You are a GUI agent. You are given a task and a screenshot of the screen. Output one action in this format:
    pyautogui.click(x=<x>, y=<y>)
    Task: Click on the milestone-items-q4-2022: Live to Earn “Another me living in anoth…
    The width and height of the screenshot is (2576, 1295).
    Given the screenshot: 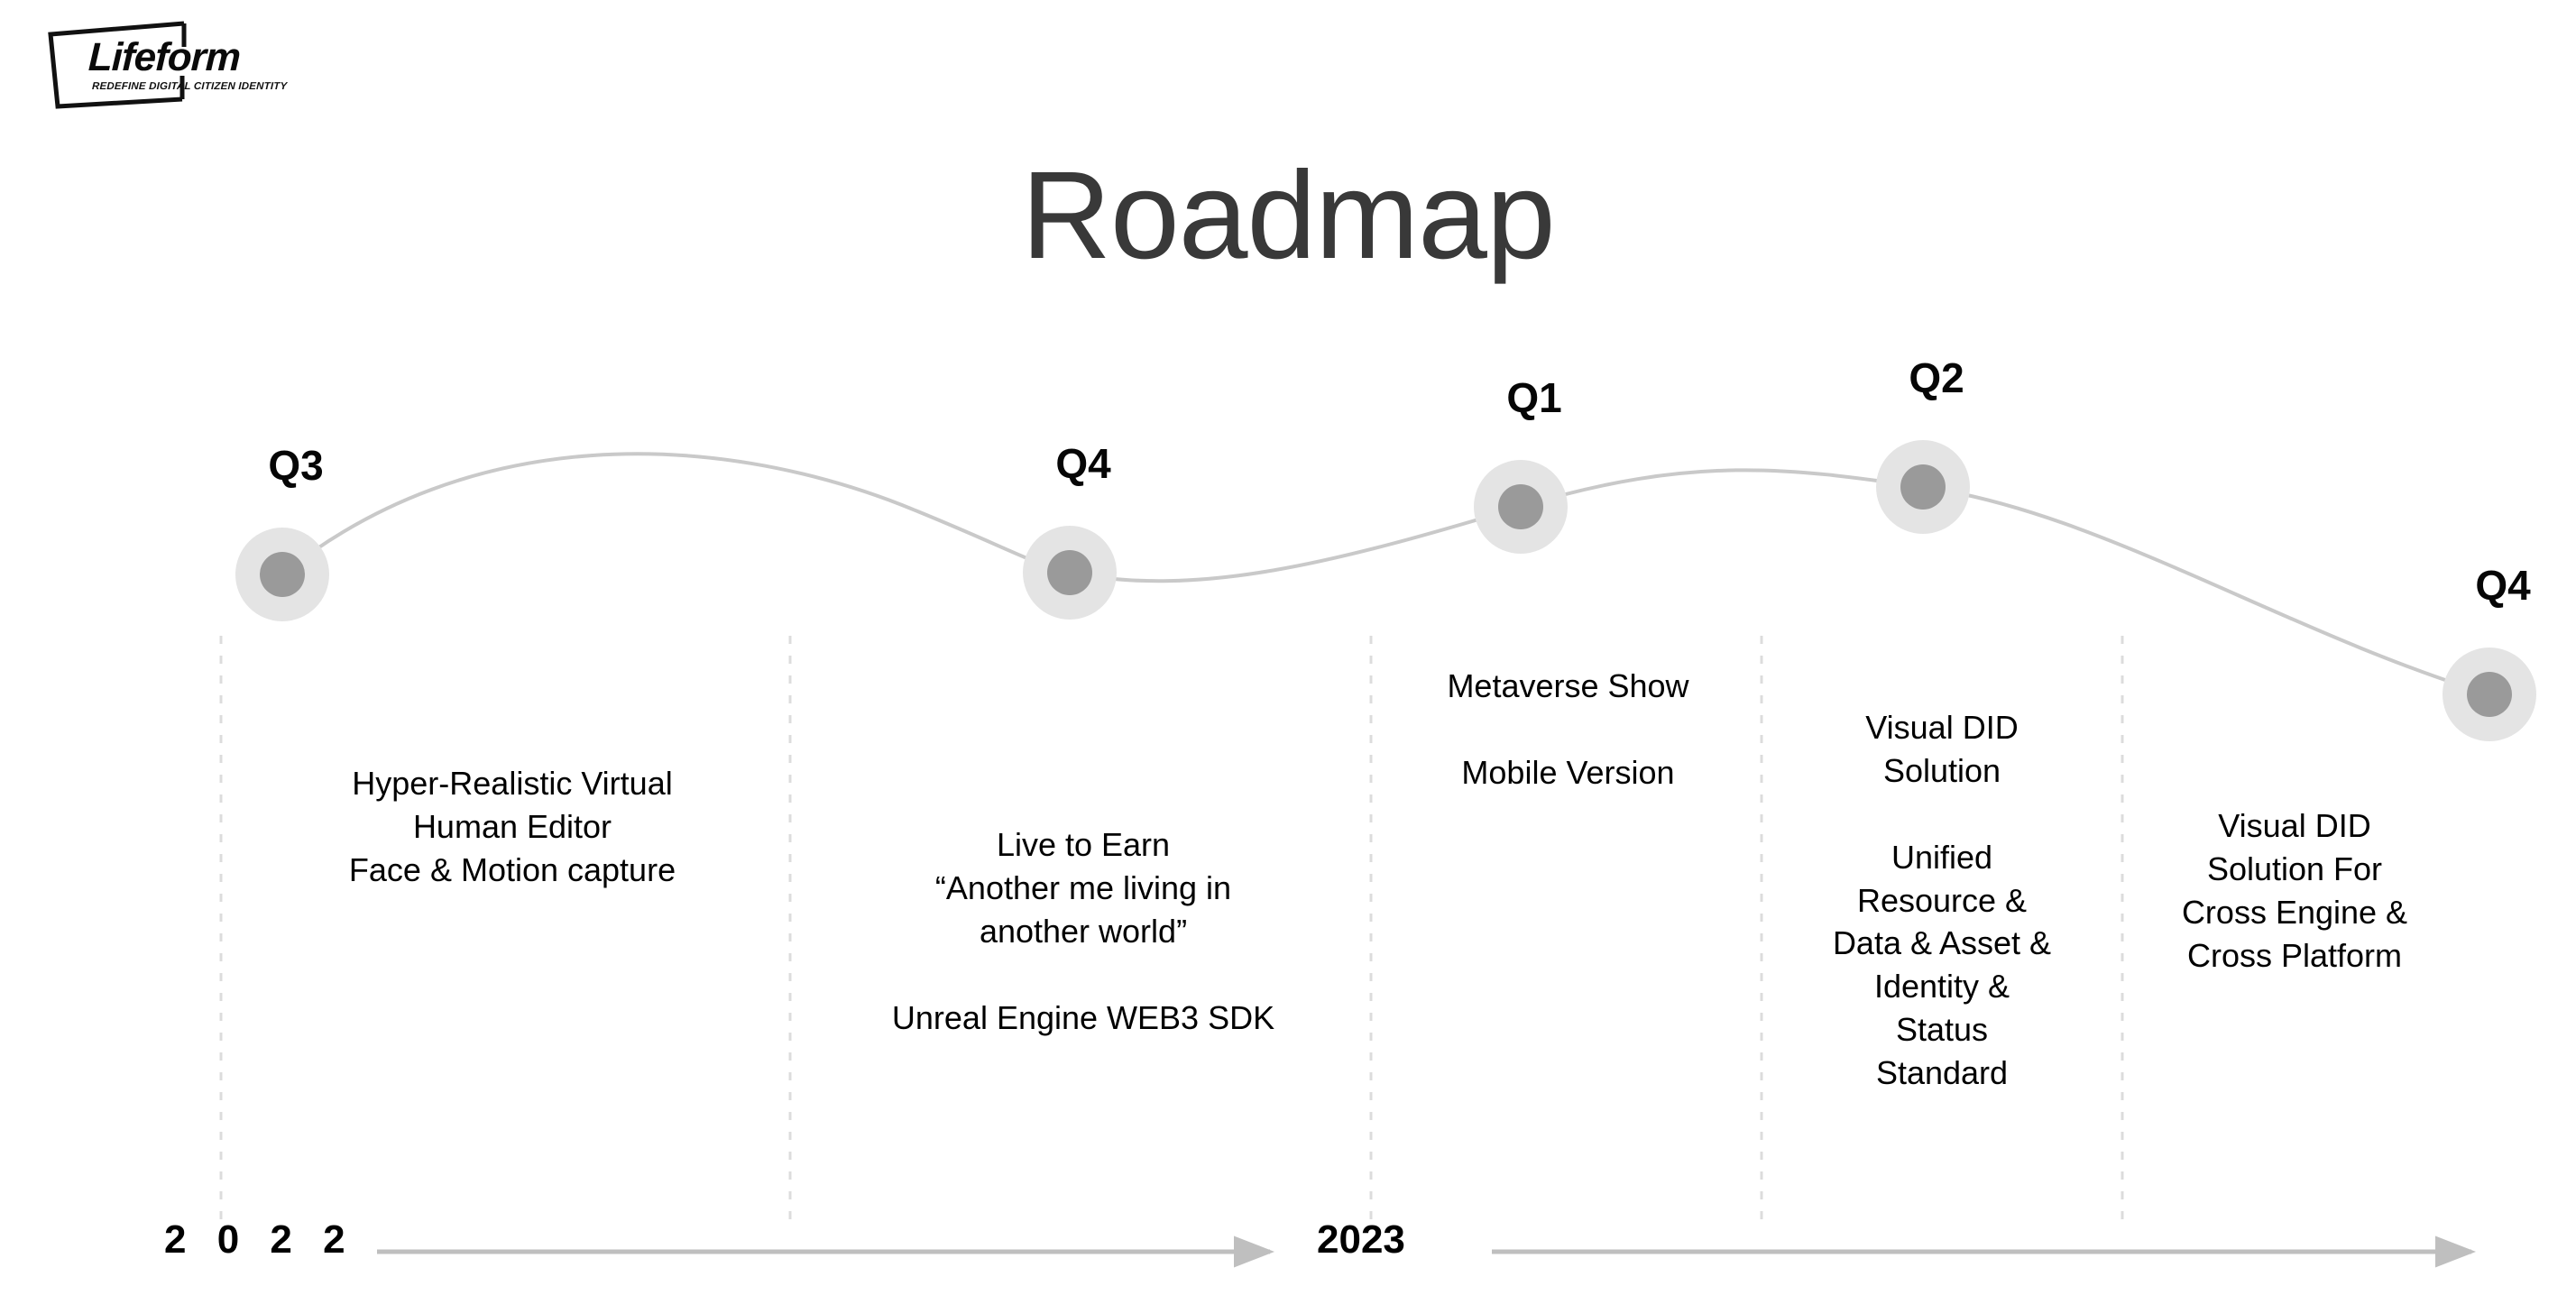 What is the action you would take?
    pyautogui.click(x=1083, y=931)
    